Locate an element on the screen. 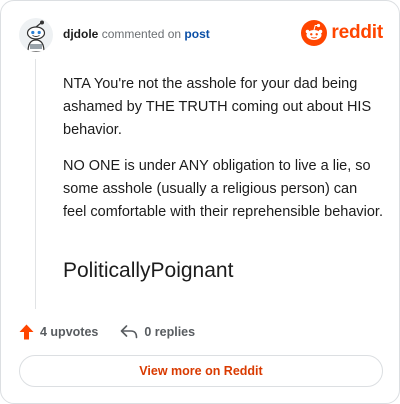  reddit-brand: reddit is located at coordinates (342, 33).